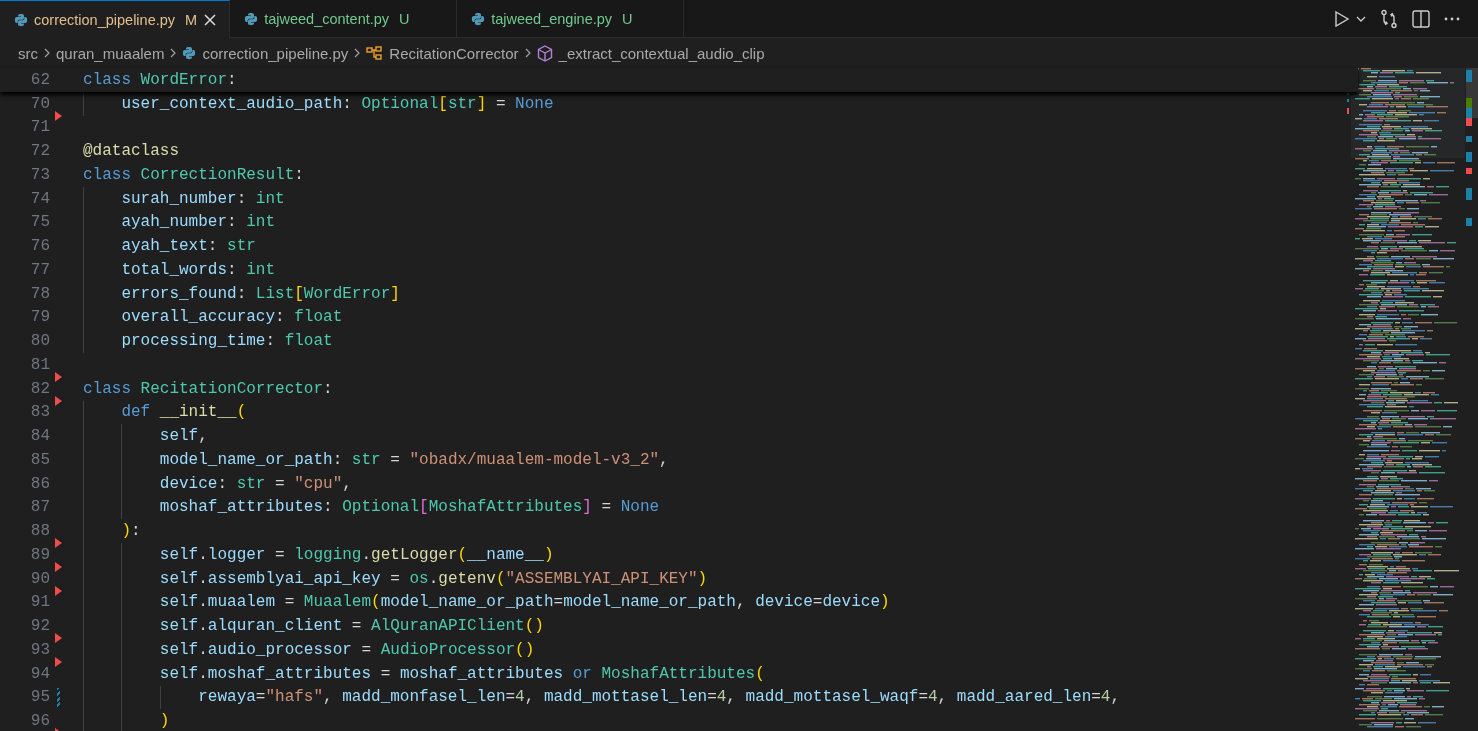 Image resolution: width=1478 pixels, height=731 pixels. Describe the element at coordinates (39, 222) in the screenshot. I see `line-number: 75` at that location.